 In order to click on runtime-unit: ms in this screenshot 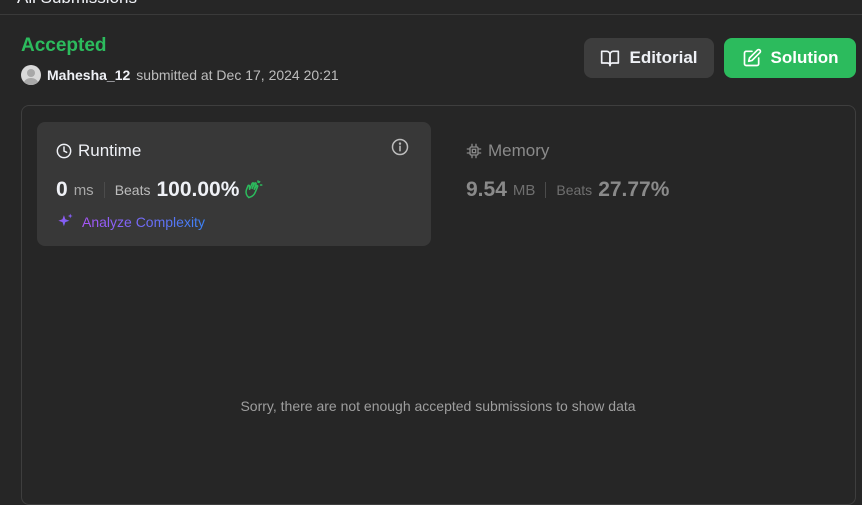, I will do `click(83, 190)`.